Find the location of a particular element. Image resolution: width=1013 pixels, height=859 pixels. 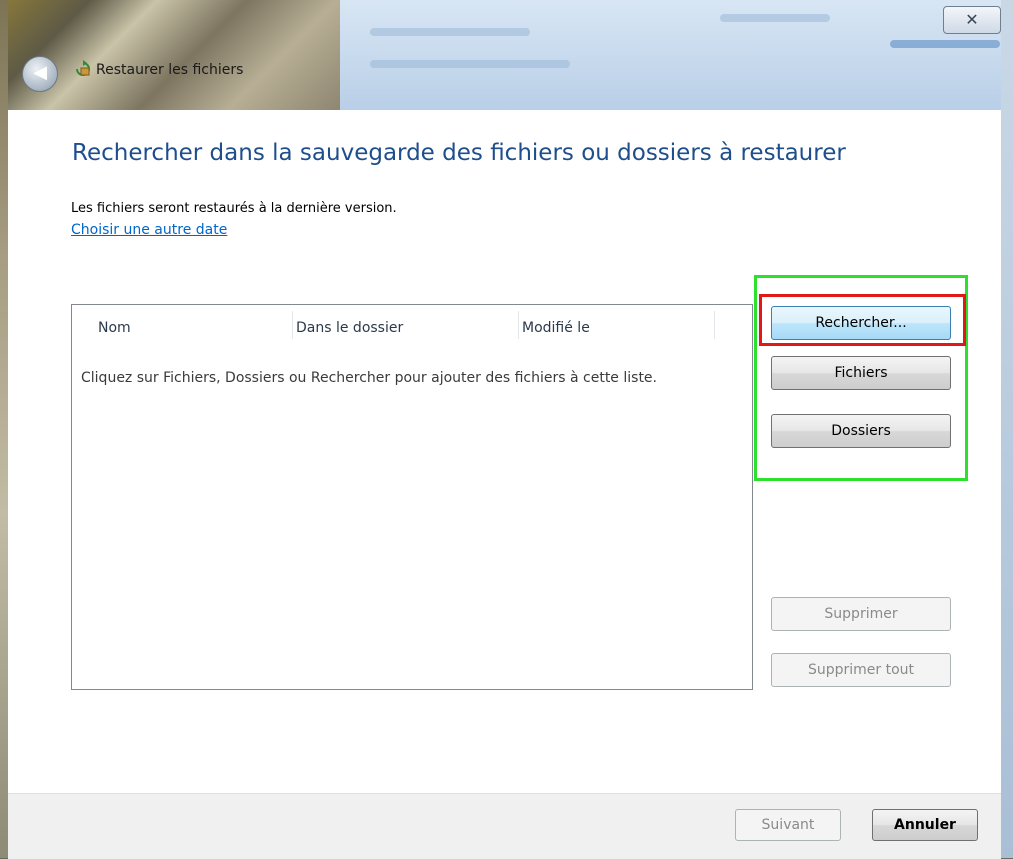

close-button: ✕ is located at coordinates (972, 20).